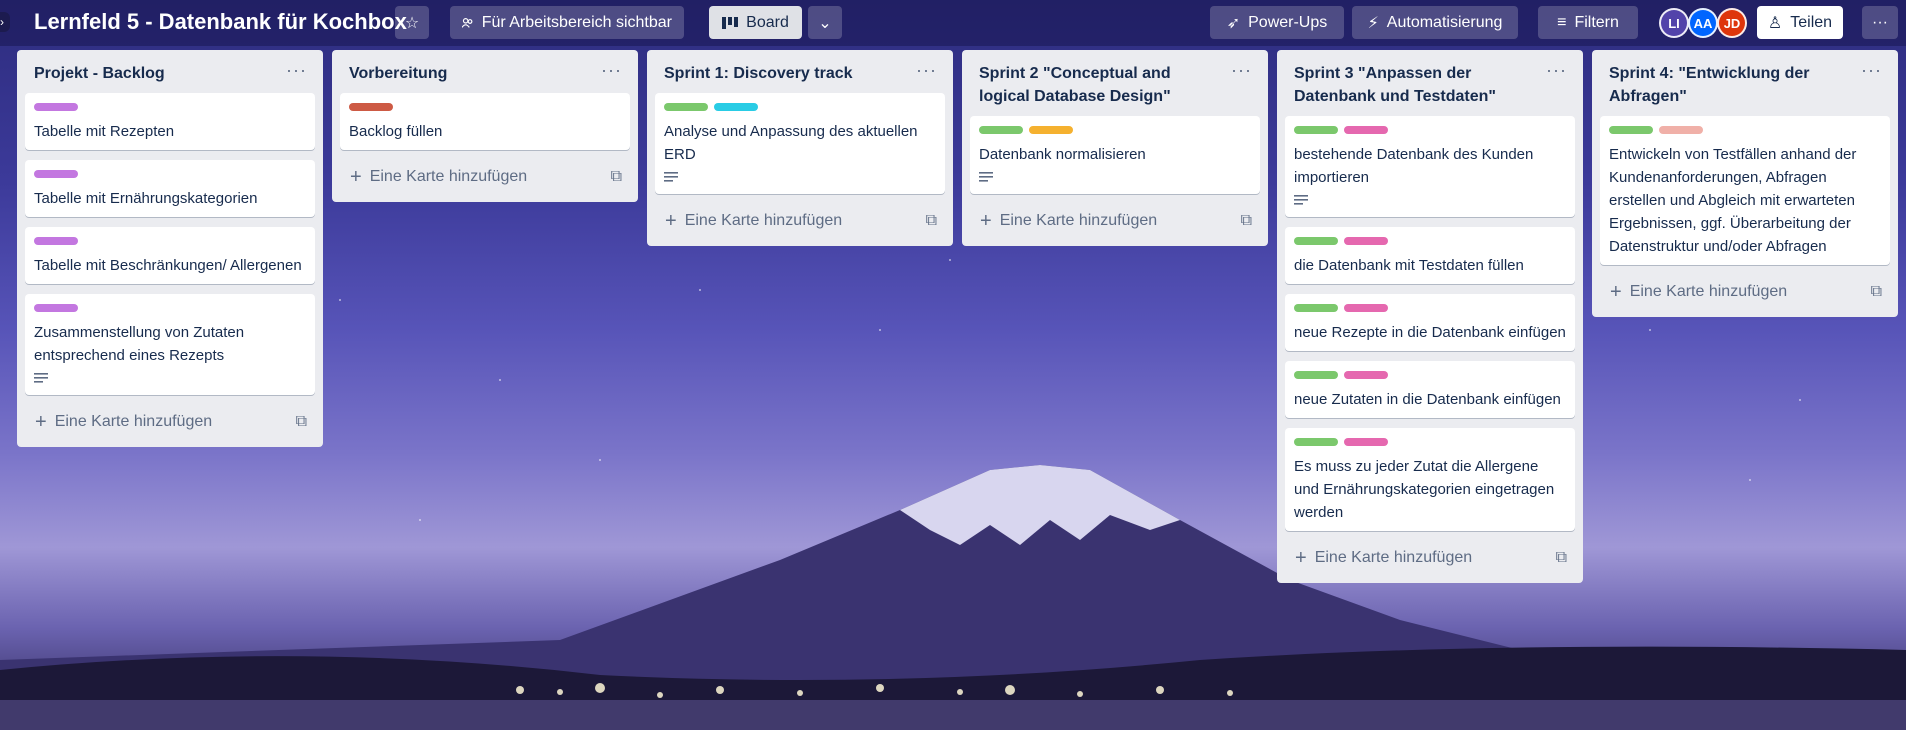 This screenshot has width=1906, height=730. What do you see at coordinates (99, 73) in the screenshot?
I see `list-title: Projekt - Backlog` at bounding box center [99, 73].